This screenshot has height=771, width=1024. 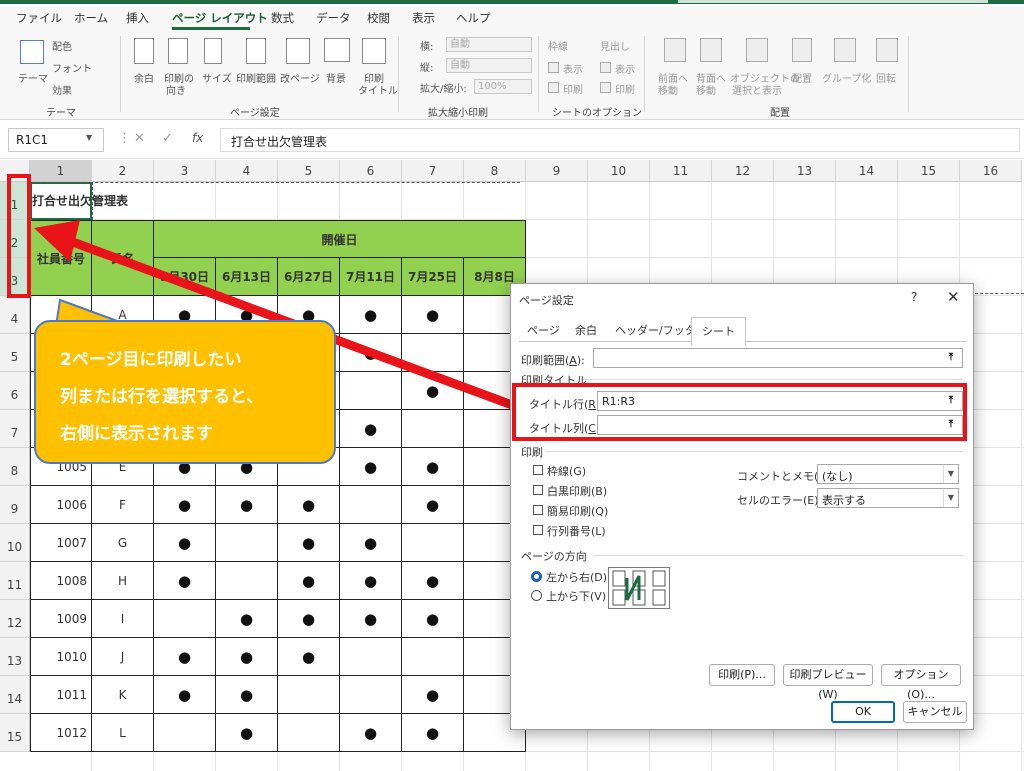 What do you see at coordinates (554, 556) in the screenshot?
I see `page-order-heading: ページの方向` at bounding box center [554, 556].